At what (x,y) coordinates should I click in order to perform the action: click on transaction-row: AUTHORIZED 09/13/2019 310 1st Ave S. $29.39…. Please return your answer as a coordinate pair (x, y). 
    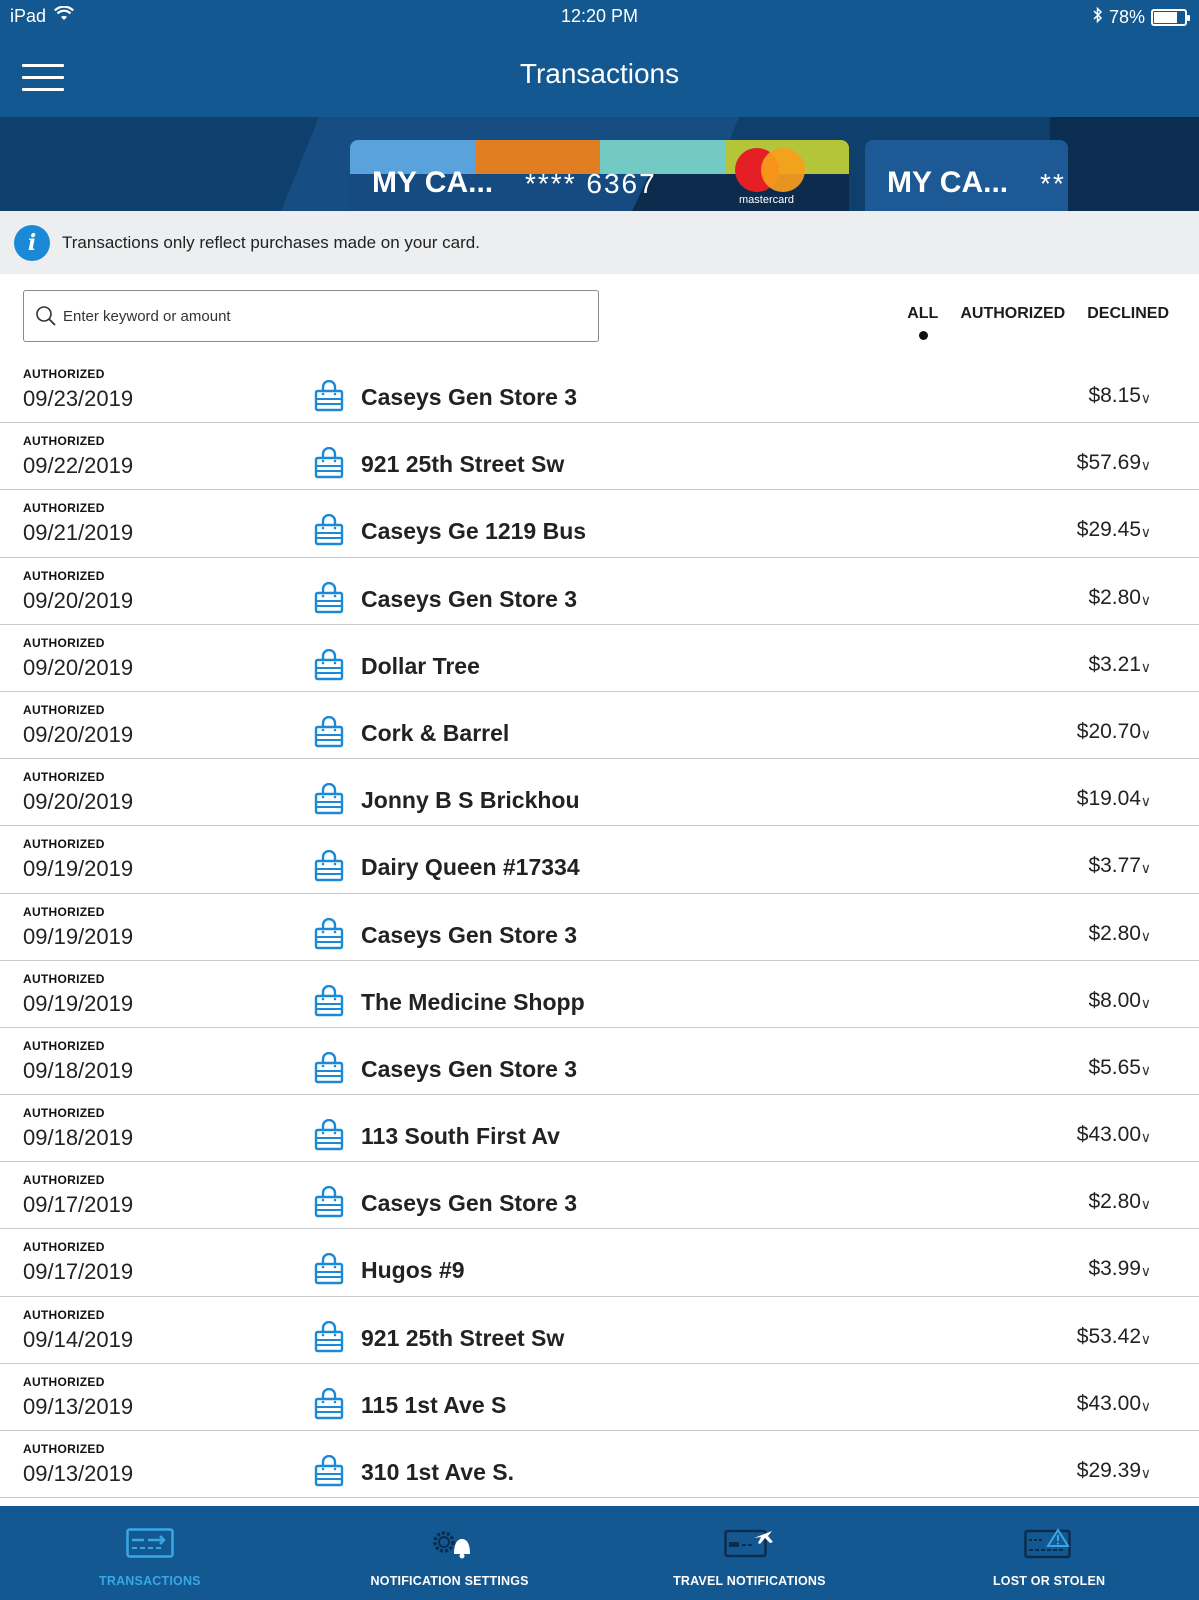
    Looking at the image, I should click on (599, 1465).